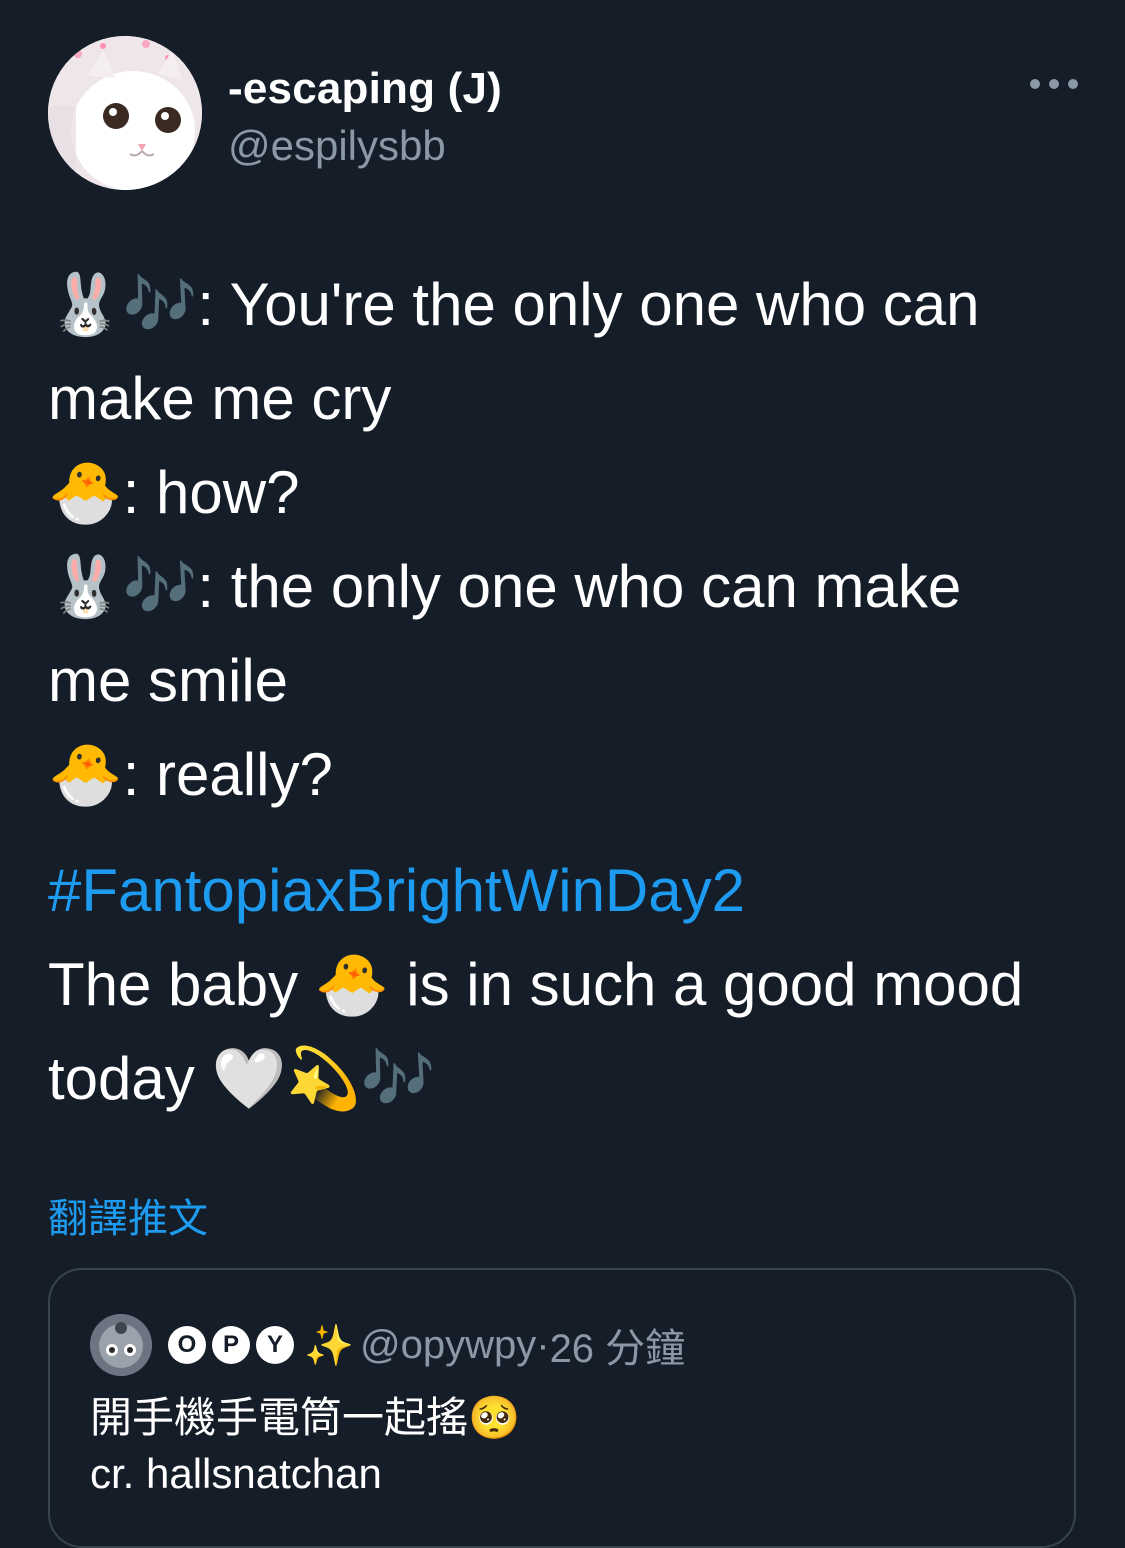 The width and height of the screenshot is (1125, 1548). I want to click on tweet-line-text: me smile, so click(168, 680).